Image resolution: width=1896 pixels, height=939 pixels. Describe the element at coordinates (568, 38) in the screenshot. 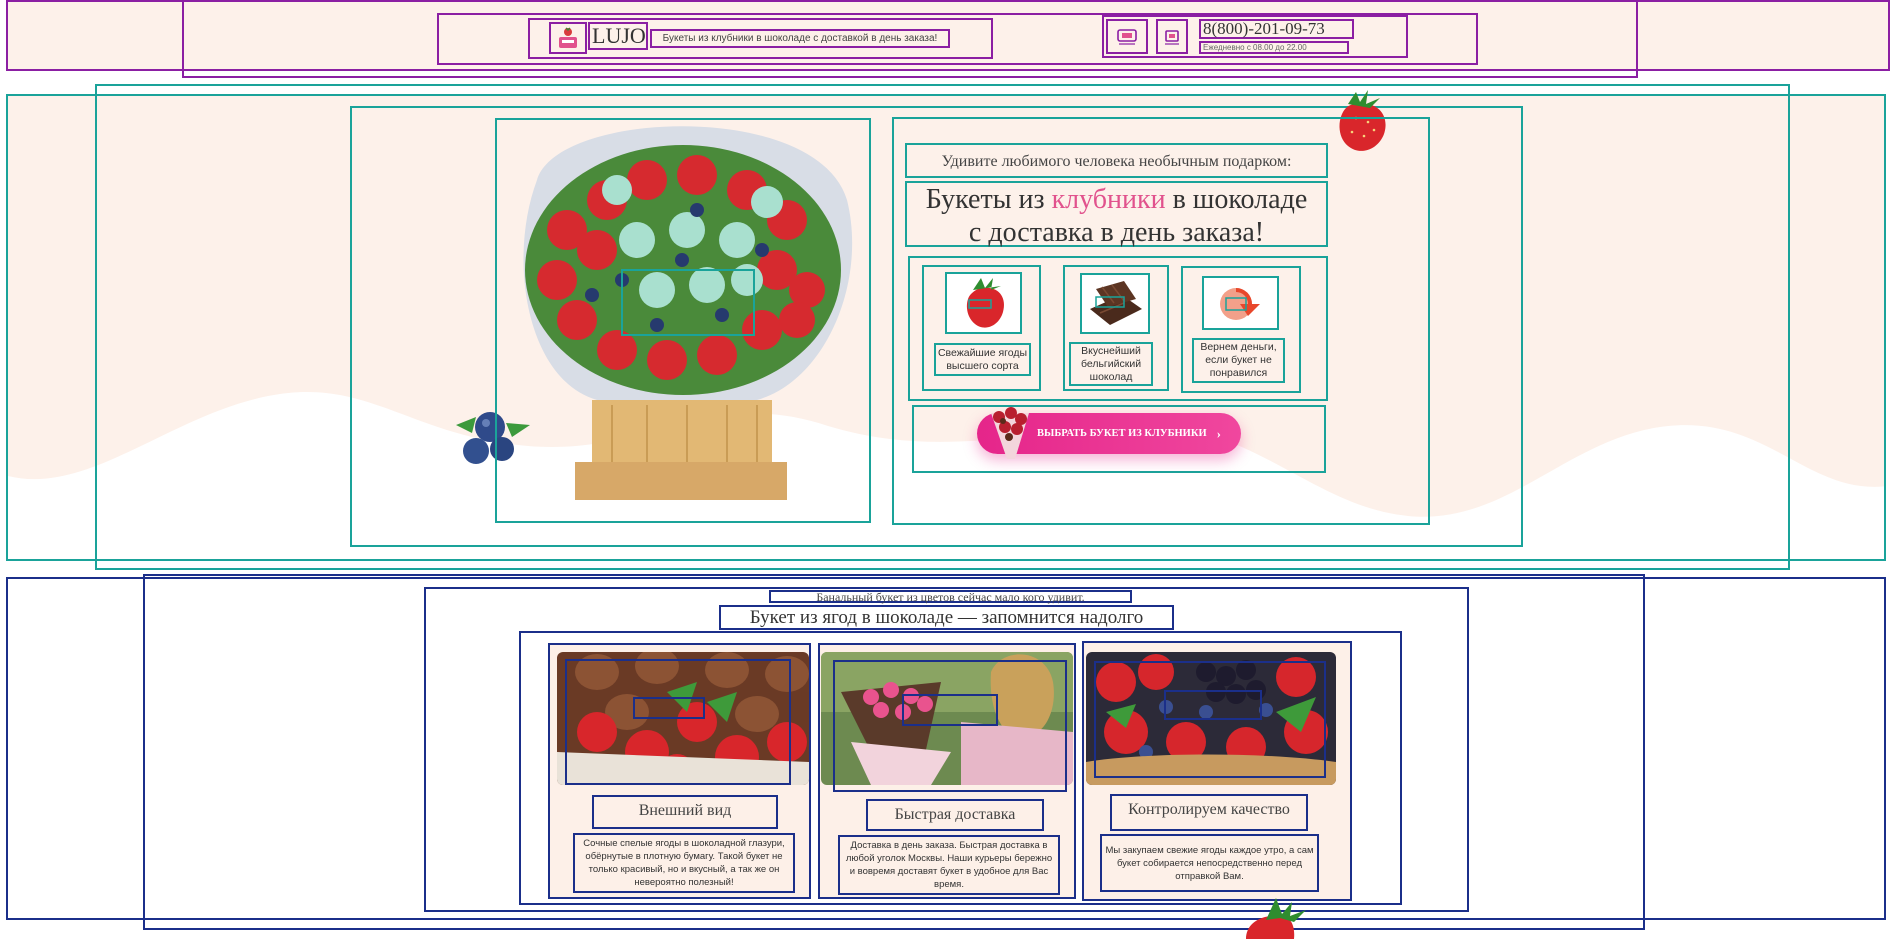

I see `logo-icon` at that location.